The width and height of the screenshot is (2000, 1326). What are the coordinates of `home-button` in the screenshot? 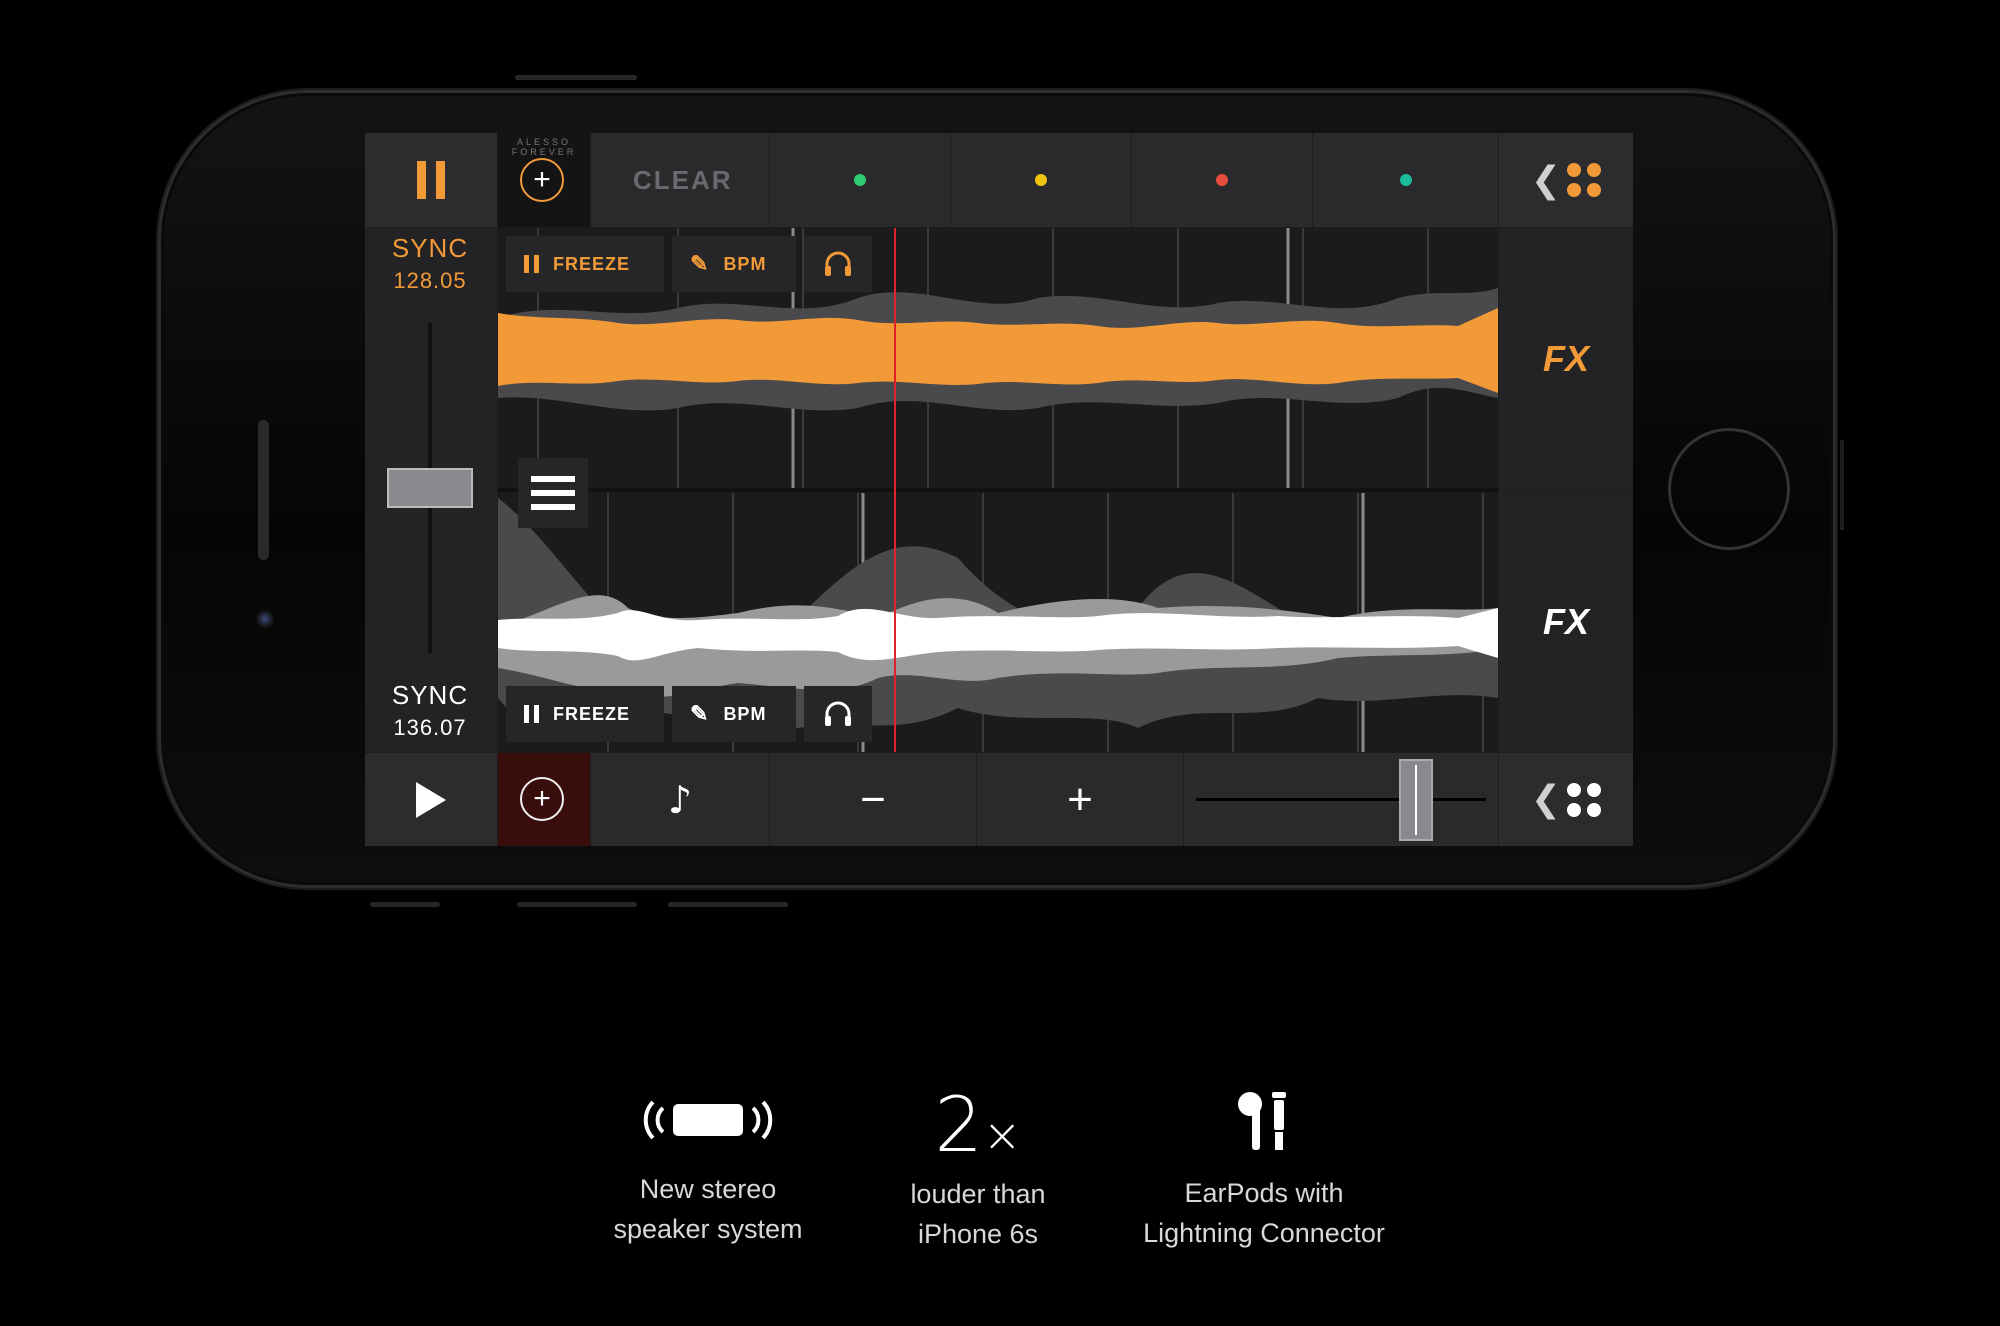 It's located at (1729, 489).